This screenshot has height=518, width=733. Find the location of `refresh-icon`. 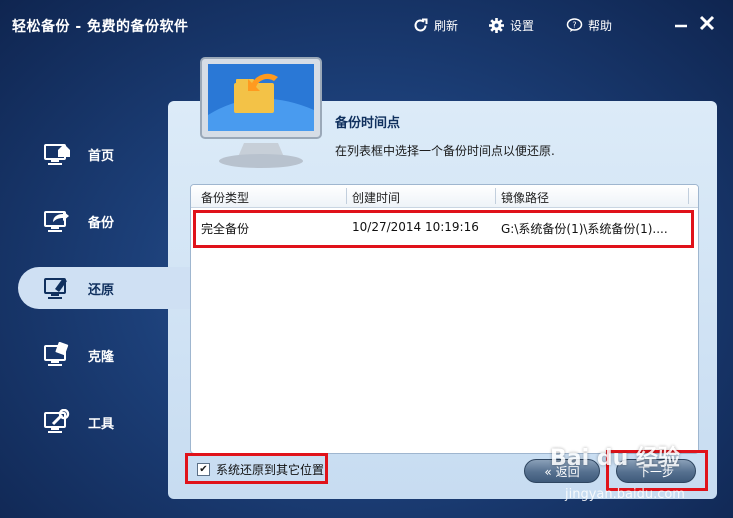

refresh-icon is located at coordinates (421, 25).